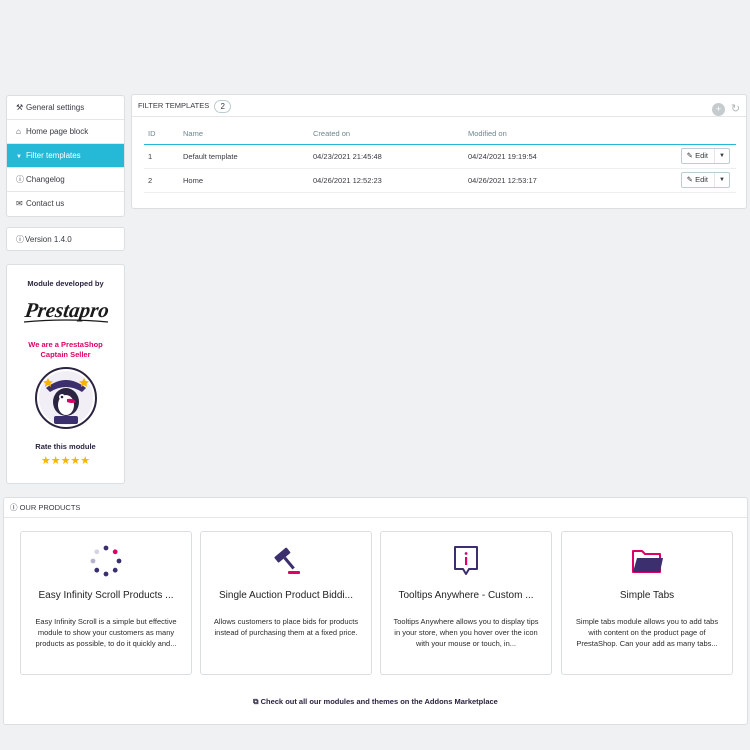 The width and height of the screenshot is (750, 750). Describe the element at coordinates (674, 134) in the screenshot. I see `column-header-actions` at that location.